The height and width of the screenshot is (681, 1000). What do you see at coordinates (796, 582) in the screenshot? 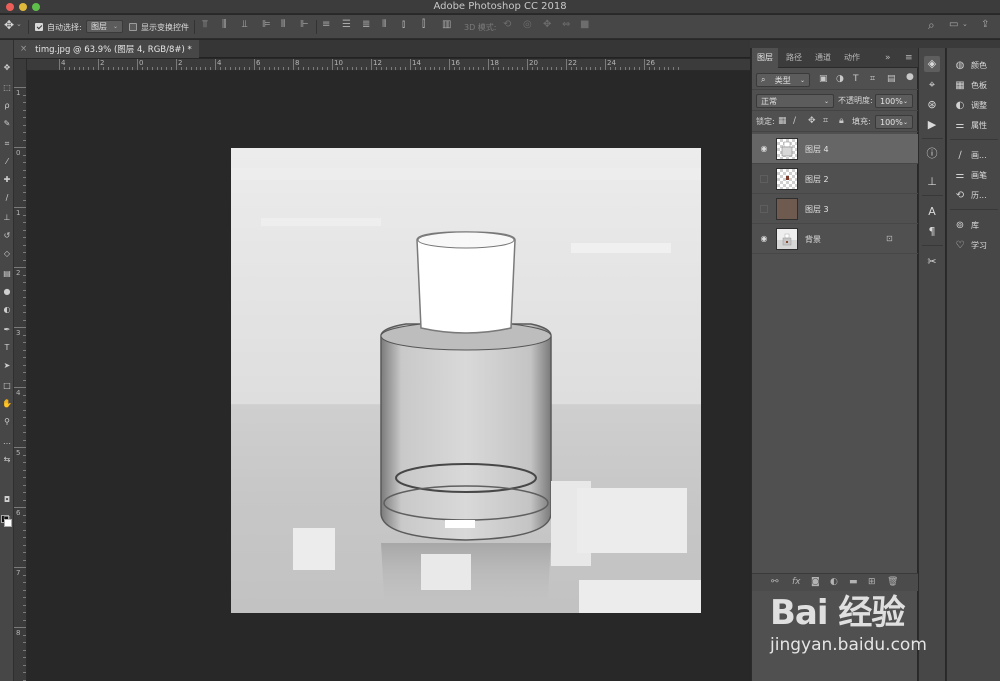
I see `fx-icon: fx` at bounding box center [796, 582].